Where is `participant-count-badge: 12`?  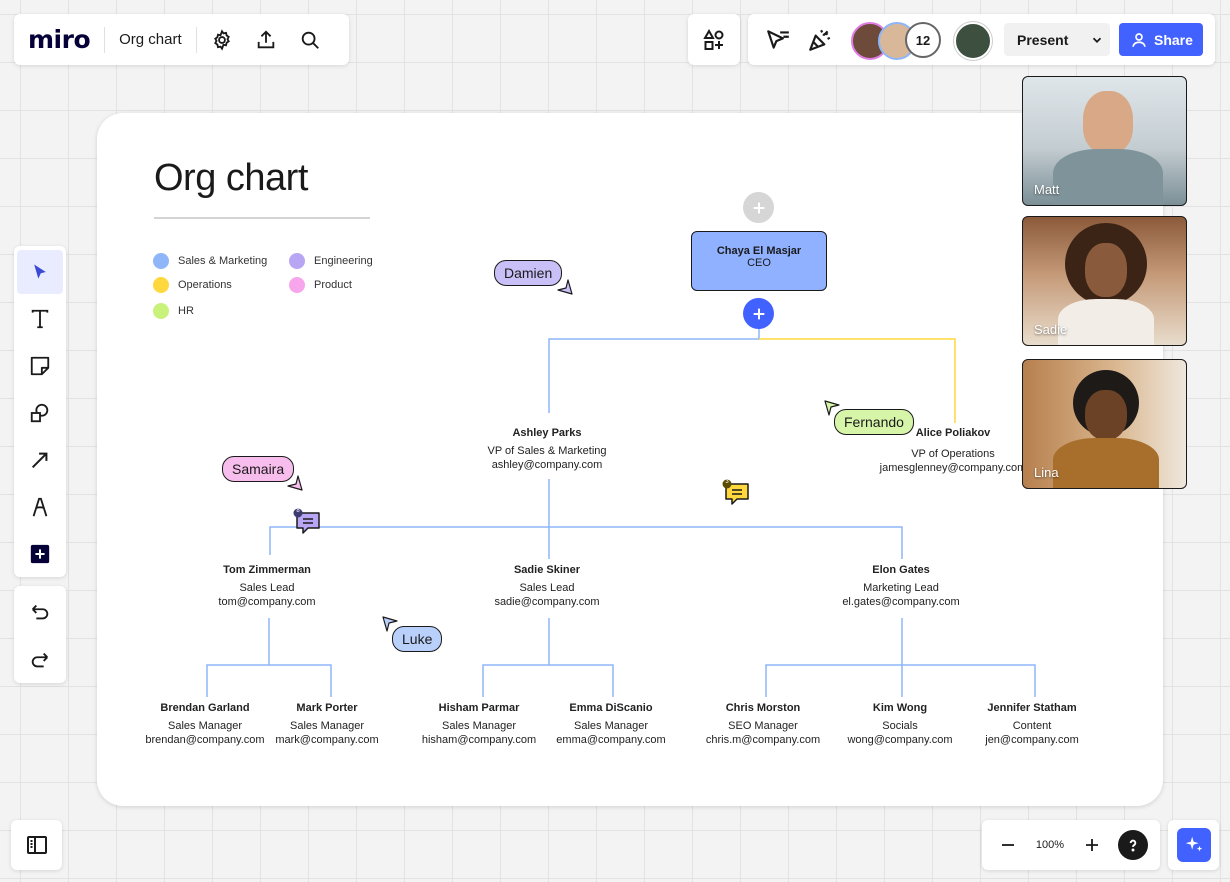
participant-count-badge: 12 is located at coordinates (923, 40).